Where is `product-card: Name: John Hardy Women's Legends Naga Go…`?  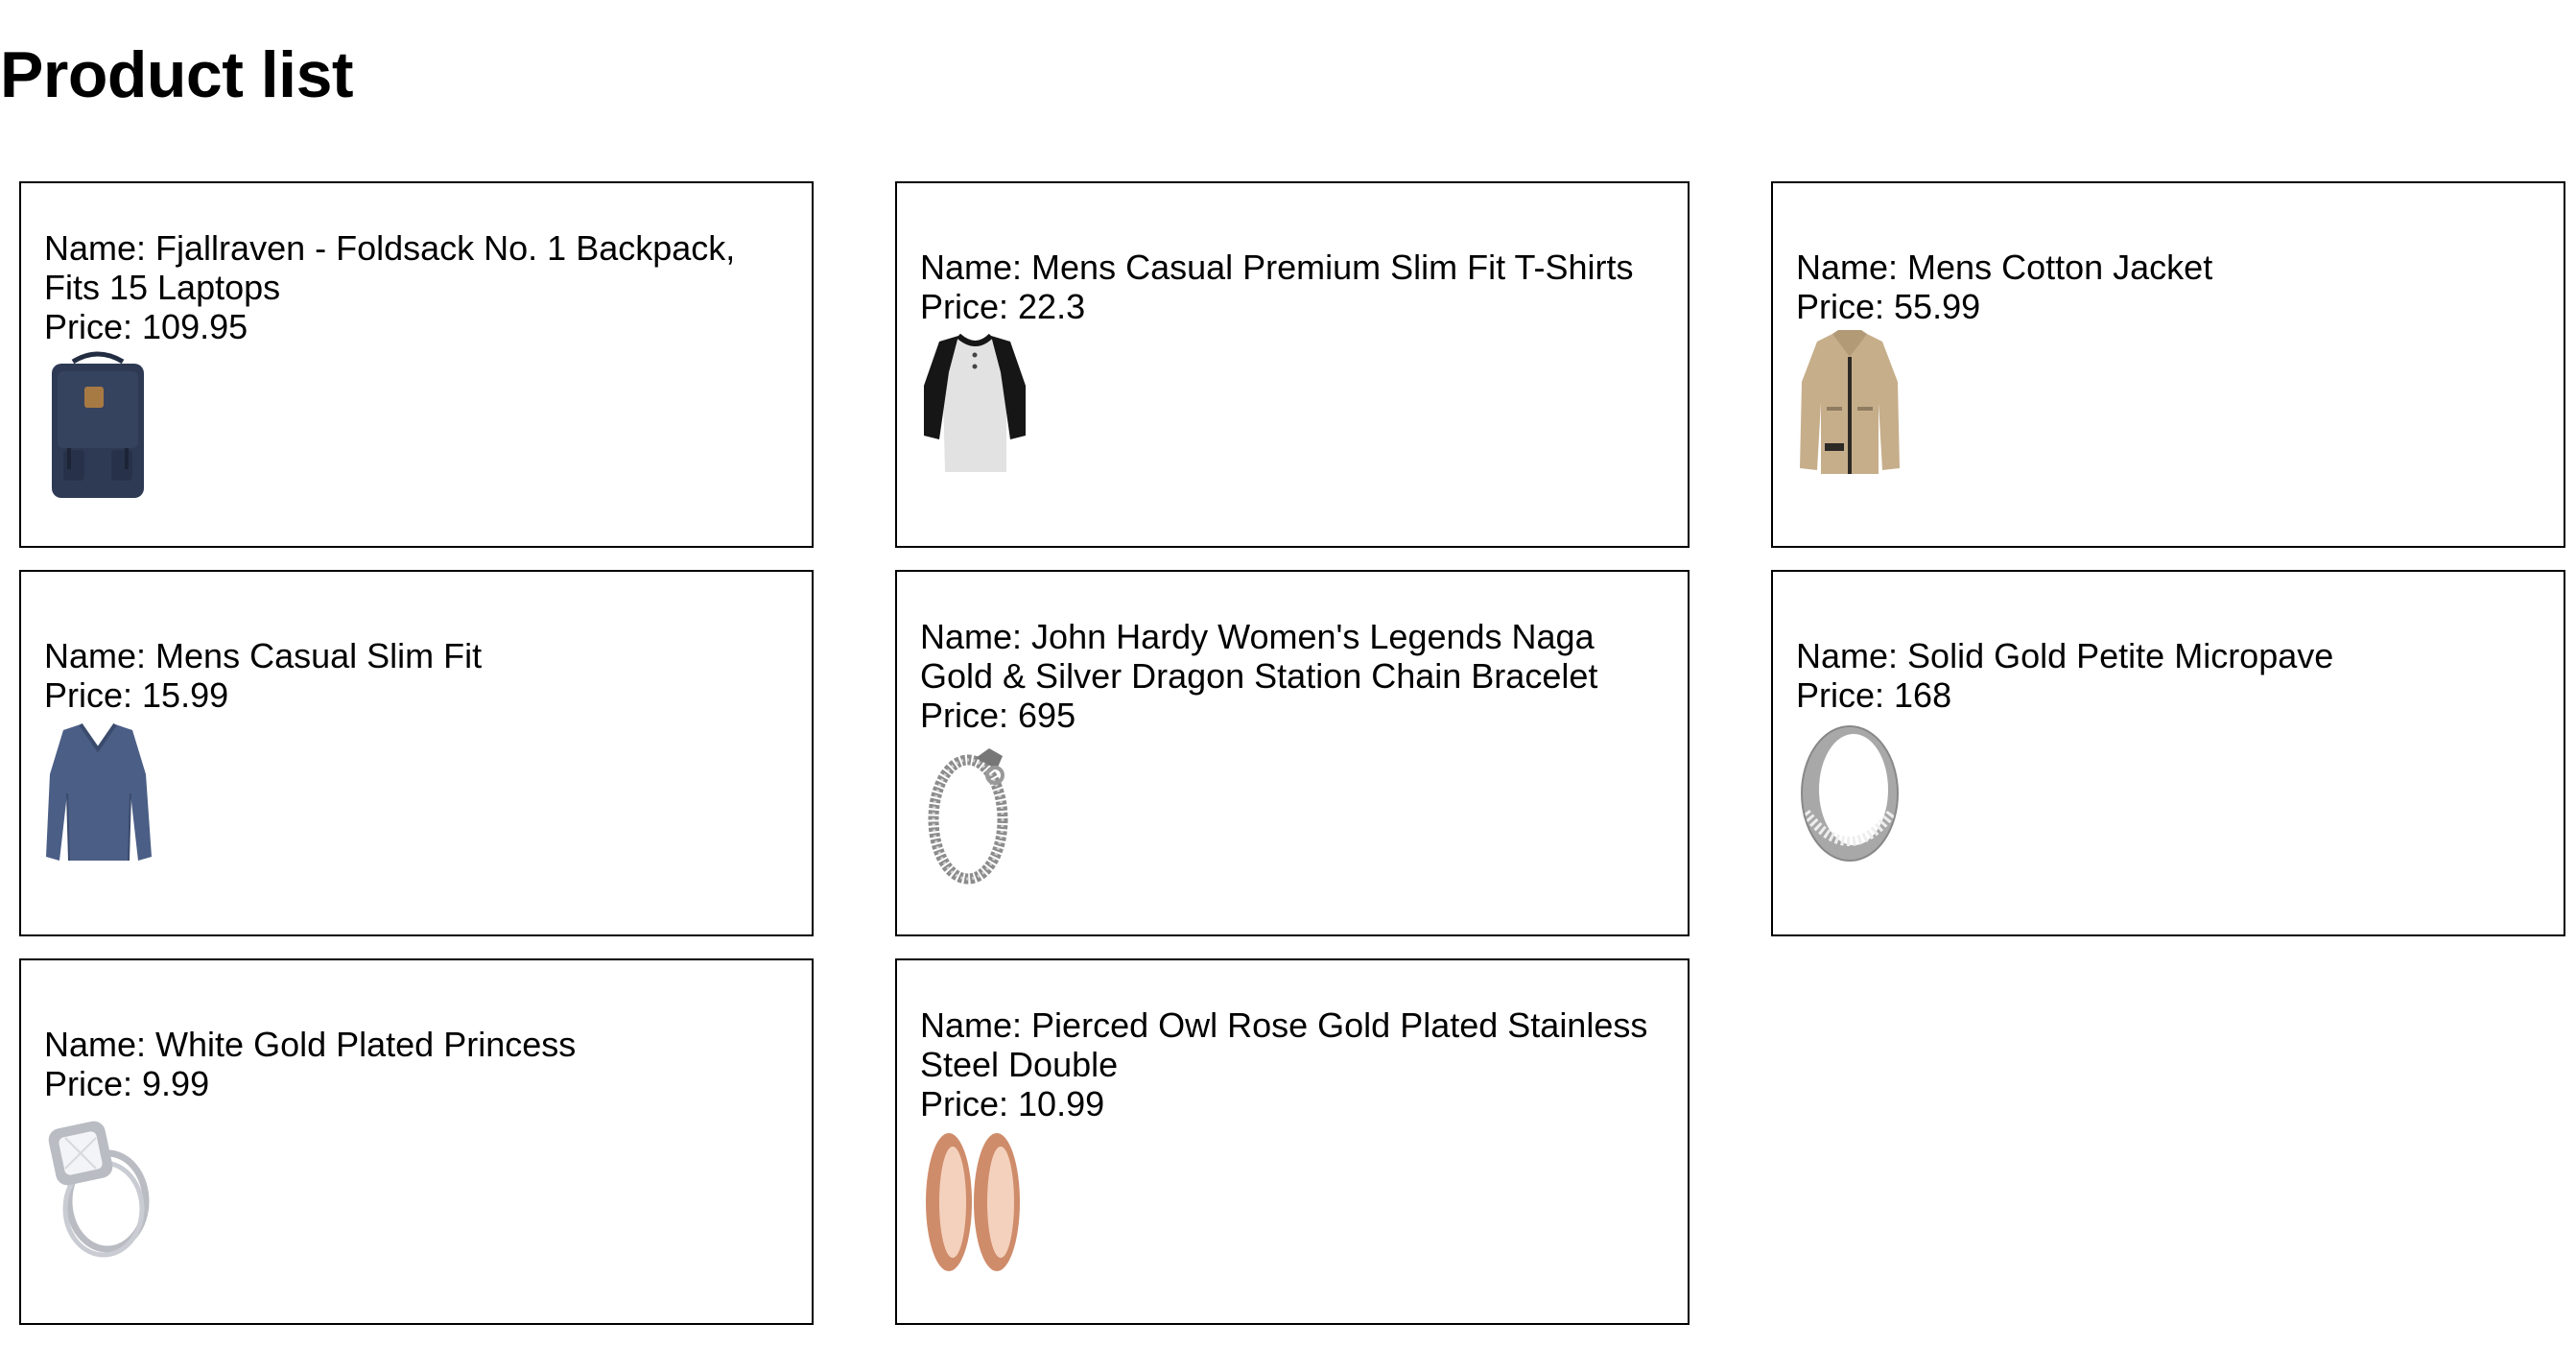
product-card: Name: John Hardy Women's Legends Naga Go… is located at coordinates (1292, 753).